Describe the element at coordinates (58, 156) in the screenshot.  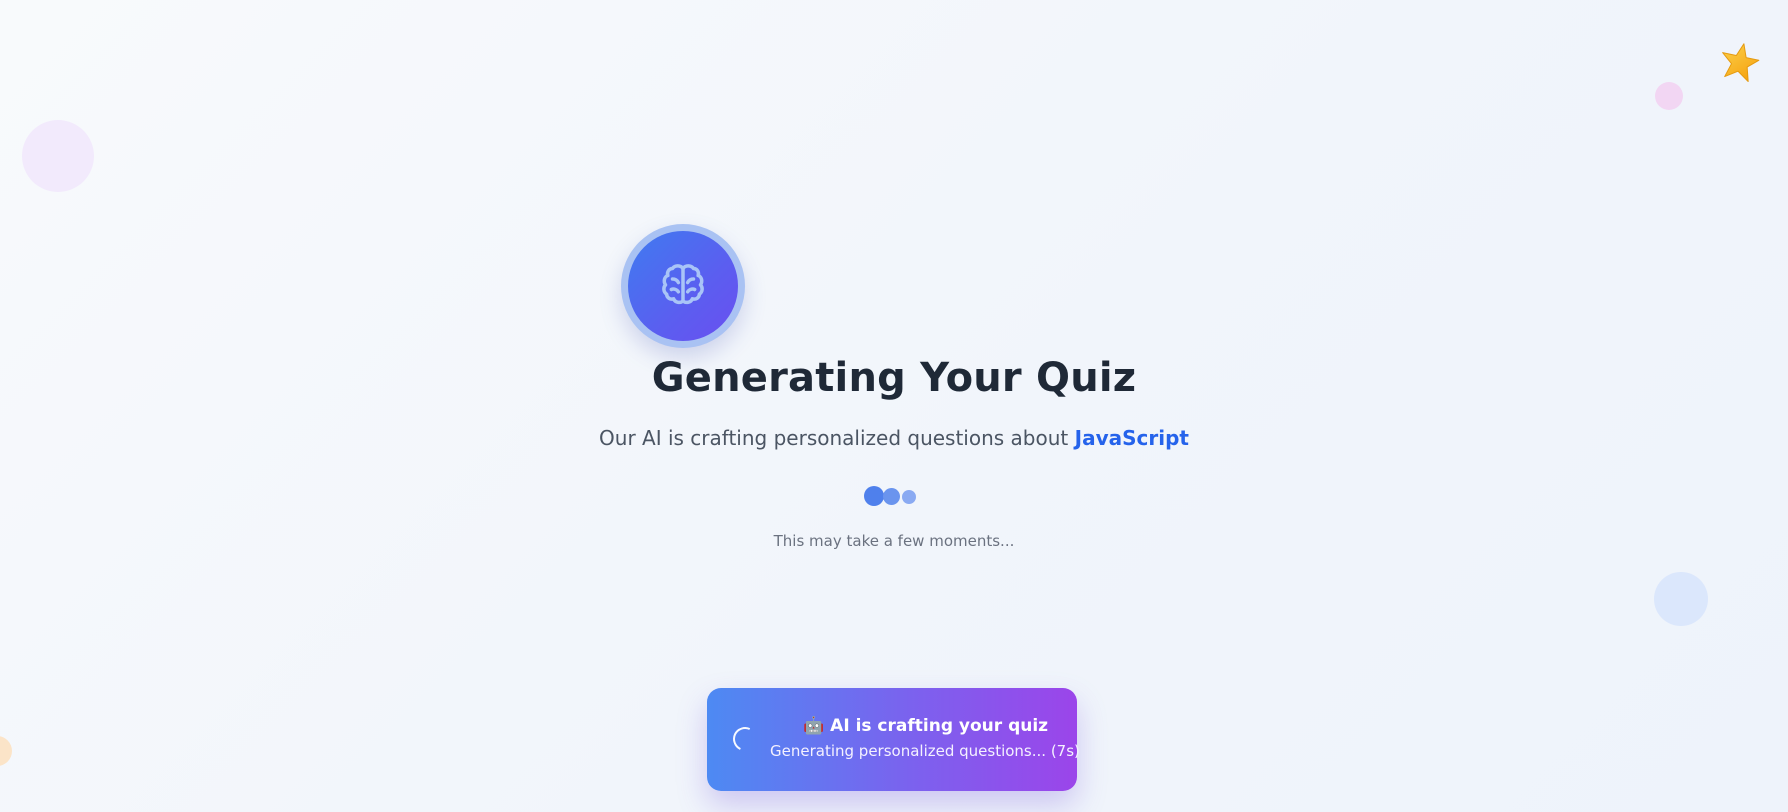
I see `decorative-circle-lavender` at that location.